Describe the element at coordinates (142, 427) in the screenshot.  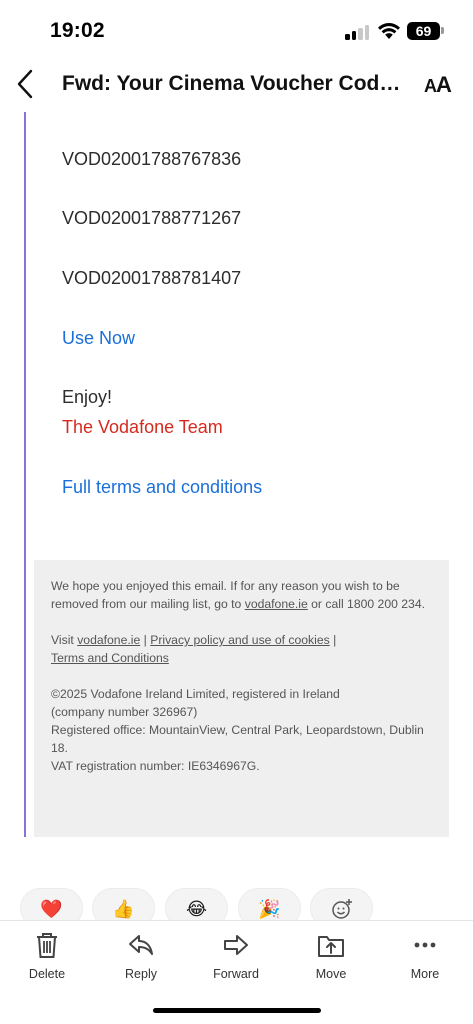
I see `signature-text: The Vodafone Team` at that location.